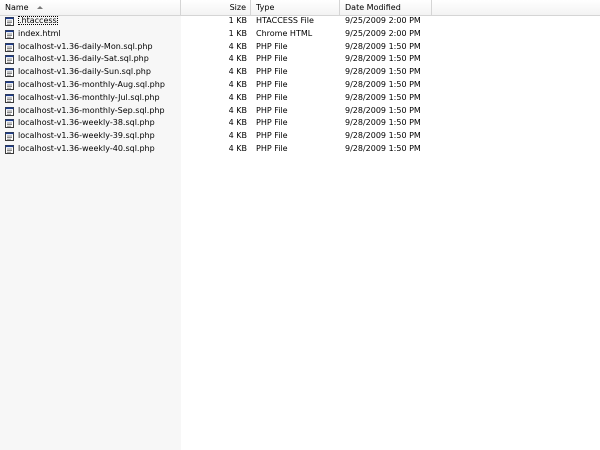 The width and height of the screenshot is (600, 450). Describe the element at coordinates (84, 72) in the screenshot. I see `file-name: localhost-v1.36-daily-Sun.sql.php` at that location.